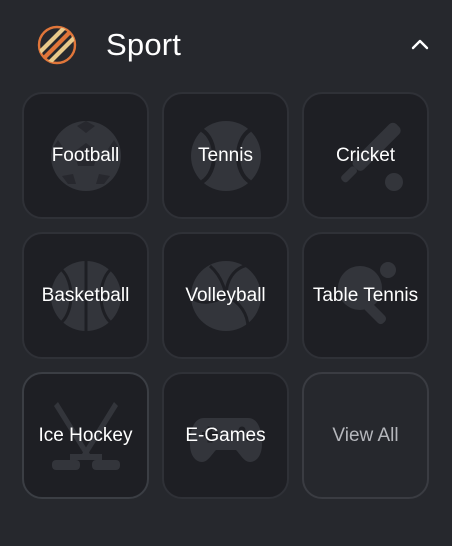  I want to click on tile-label: Cricket, so click(365, 155).